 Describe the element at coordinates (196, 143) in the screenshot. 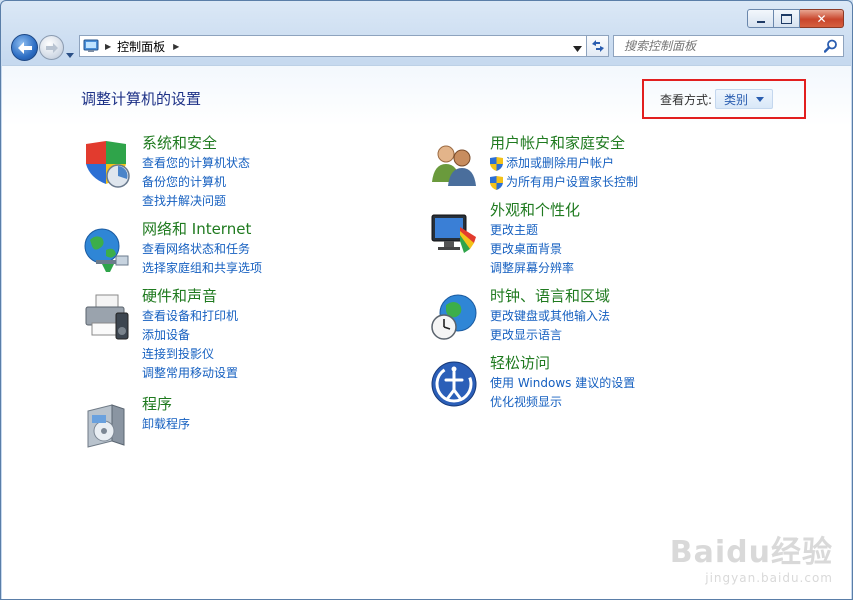

I see `category-title: 系统和安全` at that location.